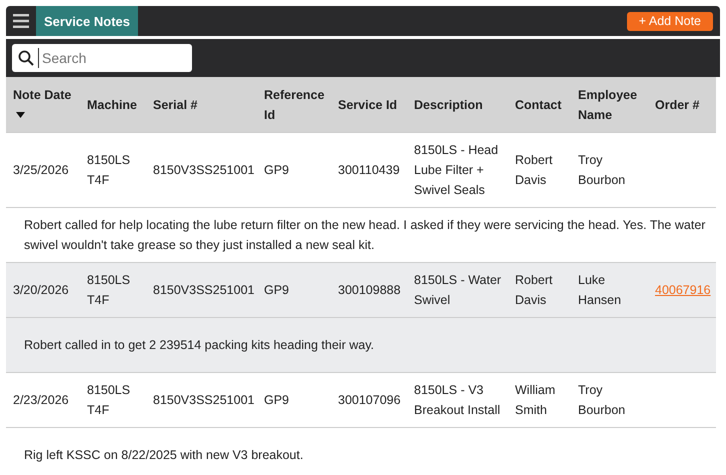  What do you see at coordinates (369, 400) in the screenshot?
I see `table-cell: 300107096` at bounding box center [369, 400].